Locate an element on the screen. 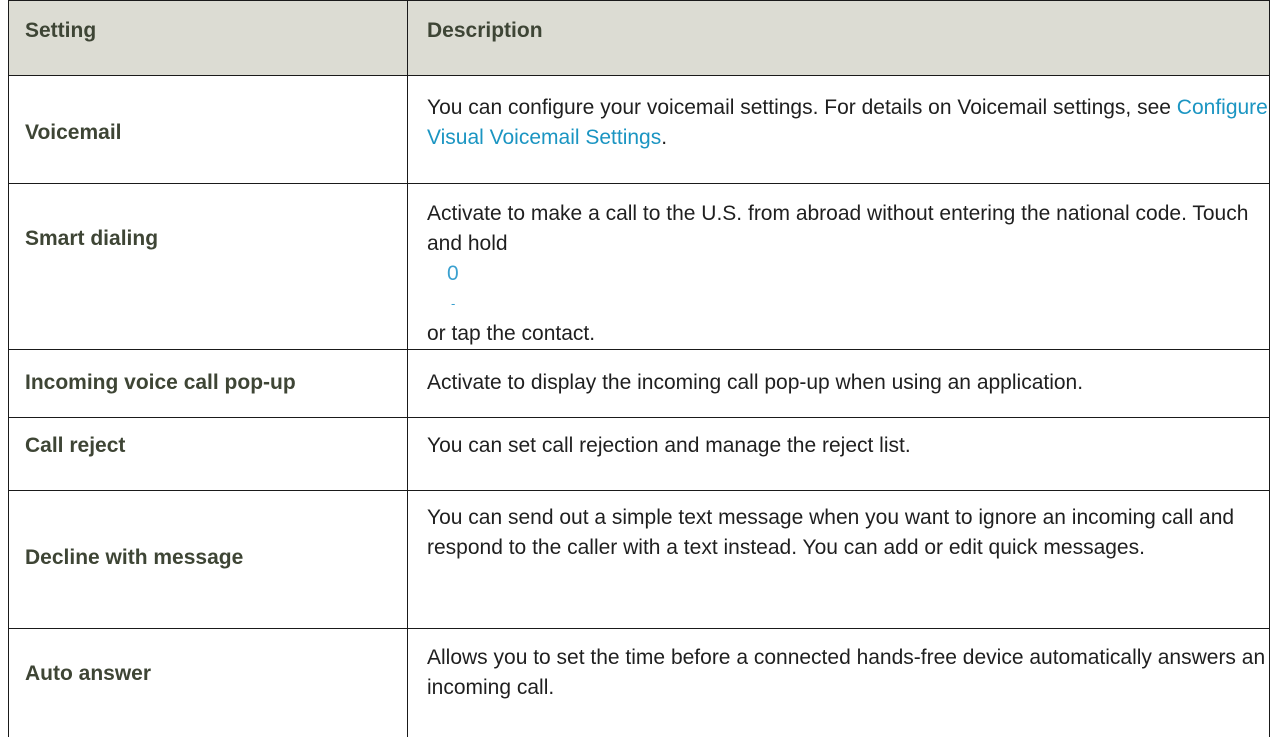  setting-name-call-reject: Call reject is located at coordinates (208, 454).